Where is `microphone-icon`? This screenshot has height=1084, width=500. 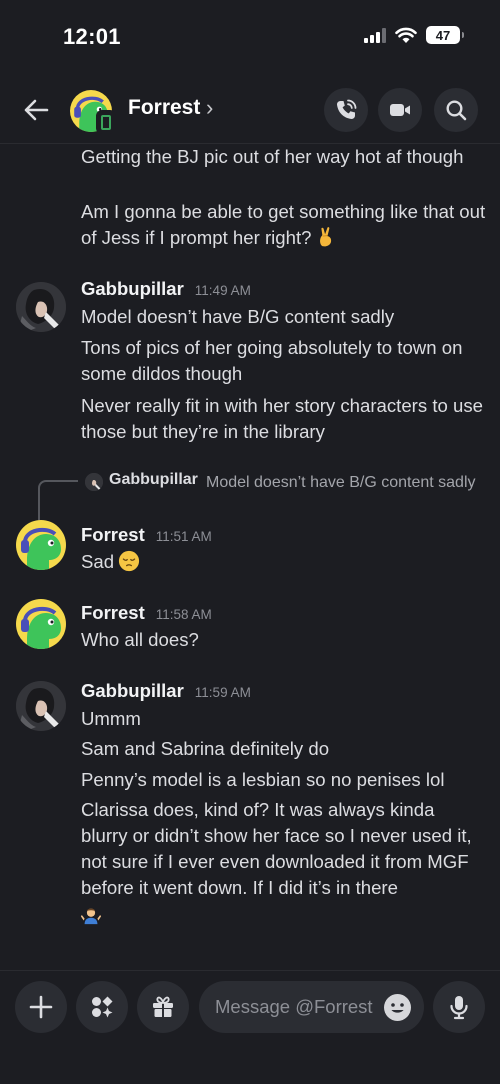 microphone-icon is located at coordinates (459, 1008).